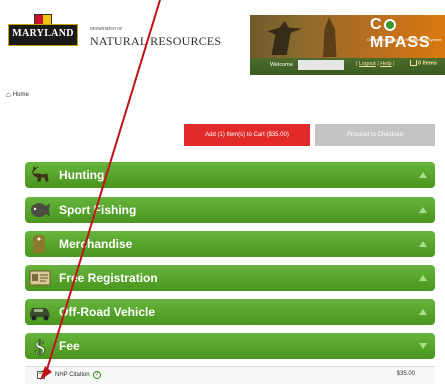  What do you see at coordinates (404, 39) in the screenshot?
I see `compass-tagline: Online Licensing and Registration System` at bounding box center [404, 39].